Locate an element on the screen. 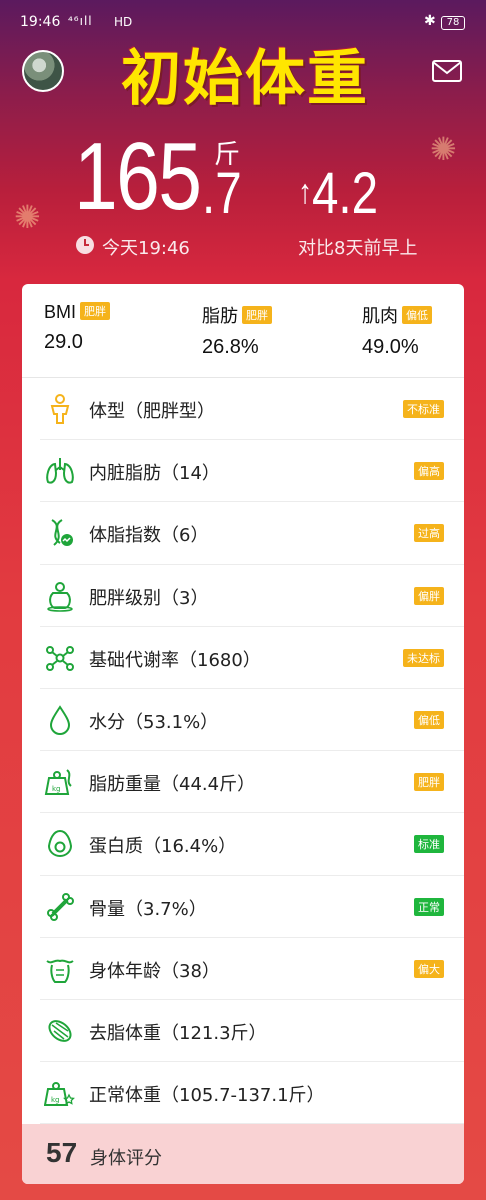 The image size is (486, 1200). status-badge: 偏高 is located at coordinates (429, 471).